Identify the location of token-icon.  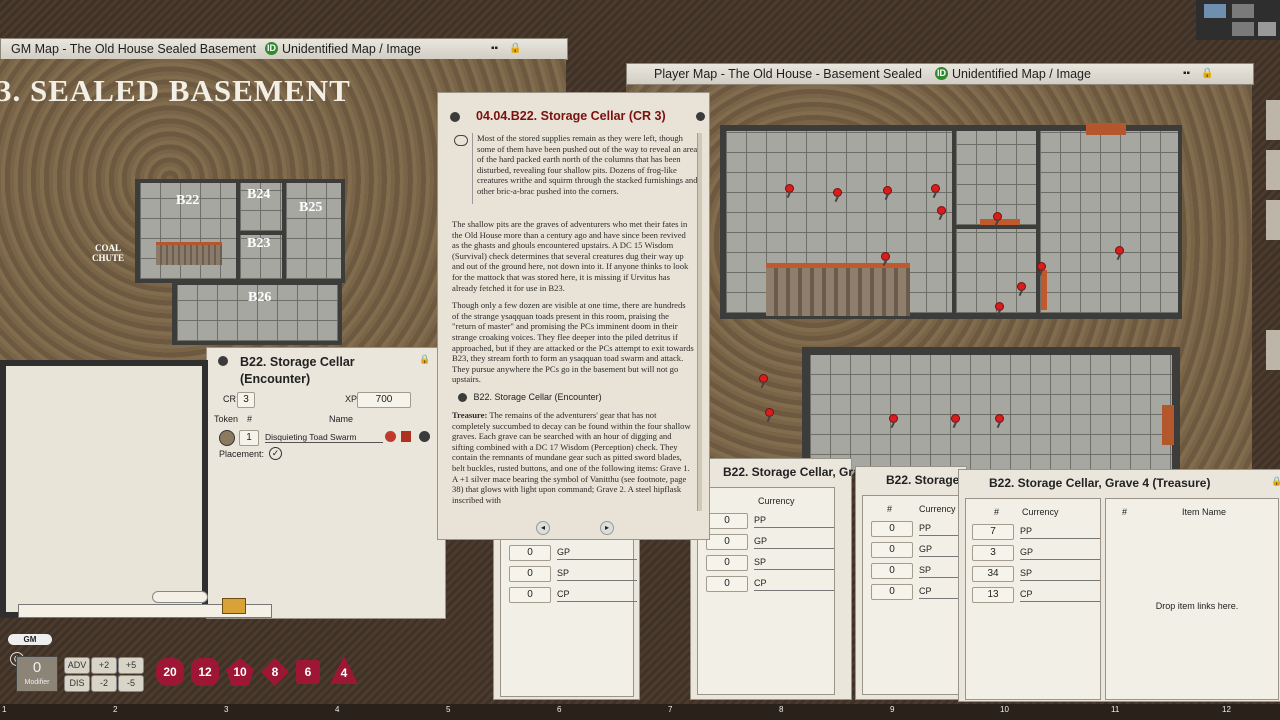
(227, 438).